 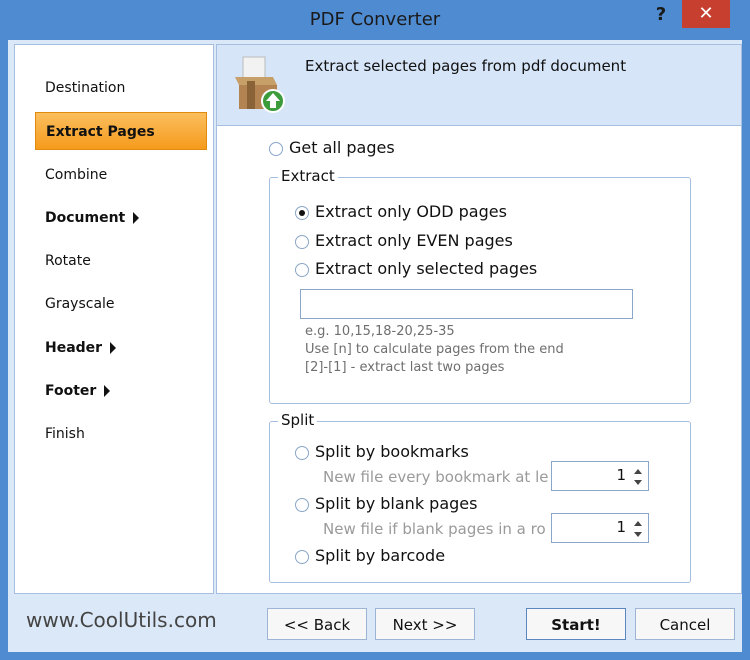 I want to click on split-blank-radio: Split by blank pages, so click(x=386, y=504).